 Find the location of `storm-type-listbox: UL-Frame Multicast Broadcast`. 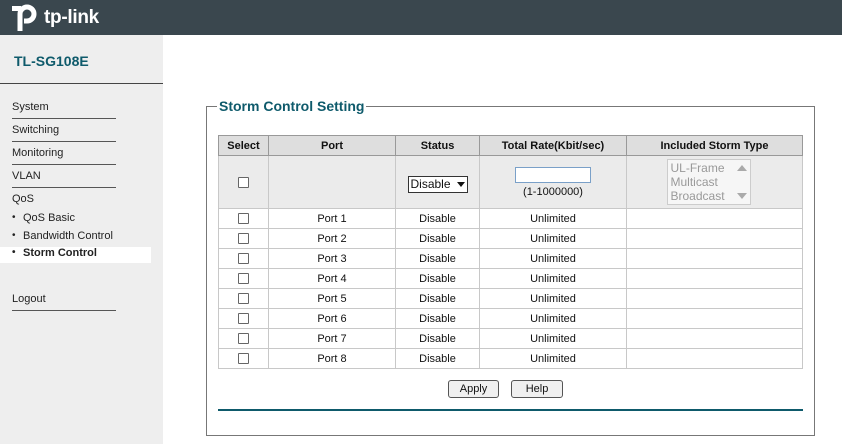

storm-type-listbox: UL-Frame Multicast Broadcast is located at coordinates (708, 182).